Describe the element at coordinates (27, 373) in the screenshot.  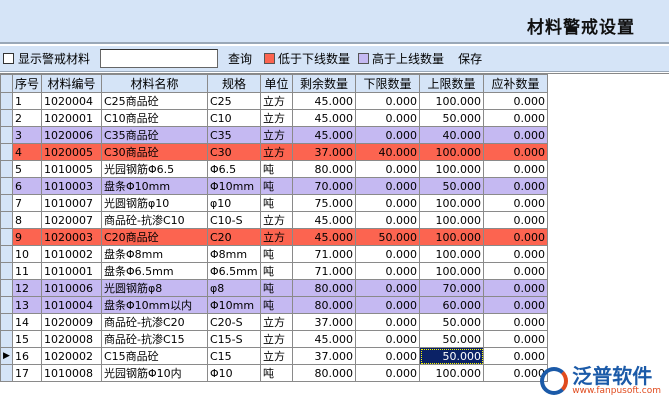
I see `cell-index: 17` at that location.